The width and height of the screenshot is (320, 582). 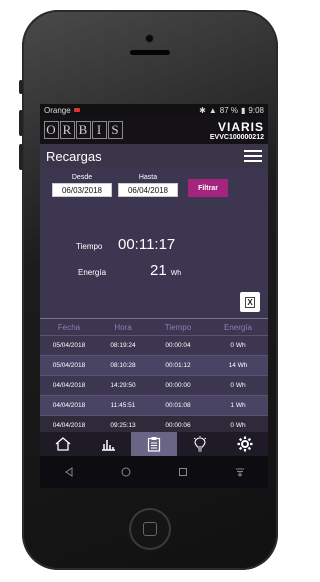 I want to click on date-filter: Desde Hasta Filtrar, so click(x=140, y=185).